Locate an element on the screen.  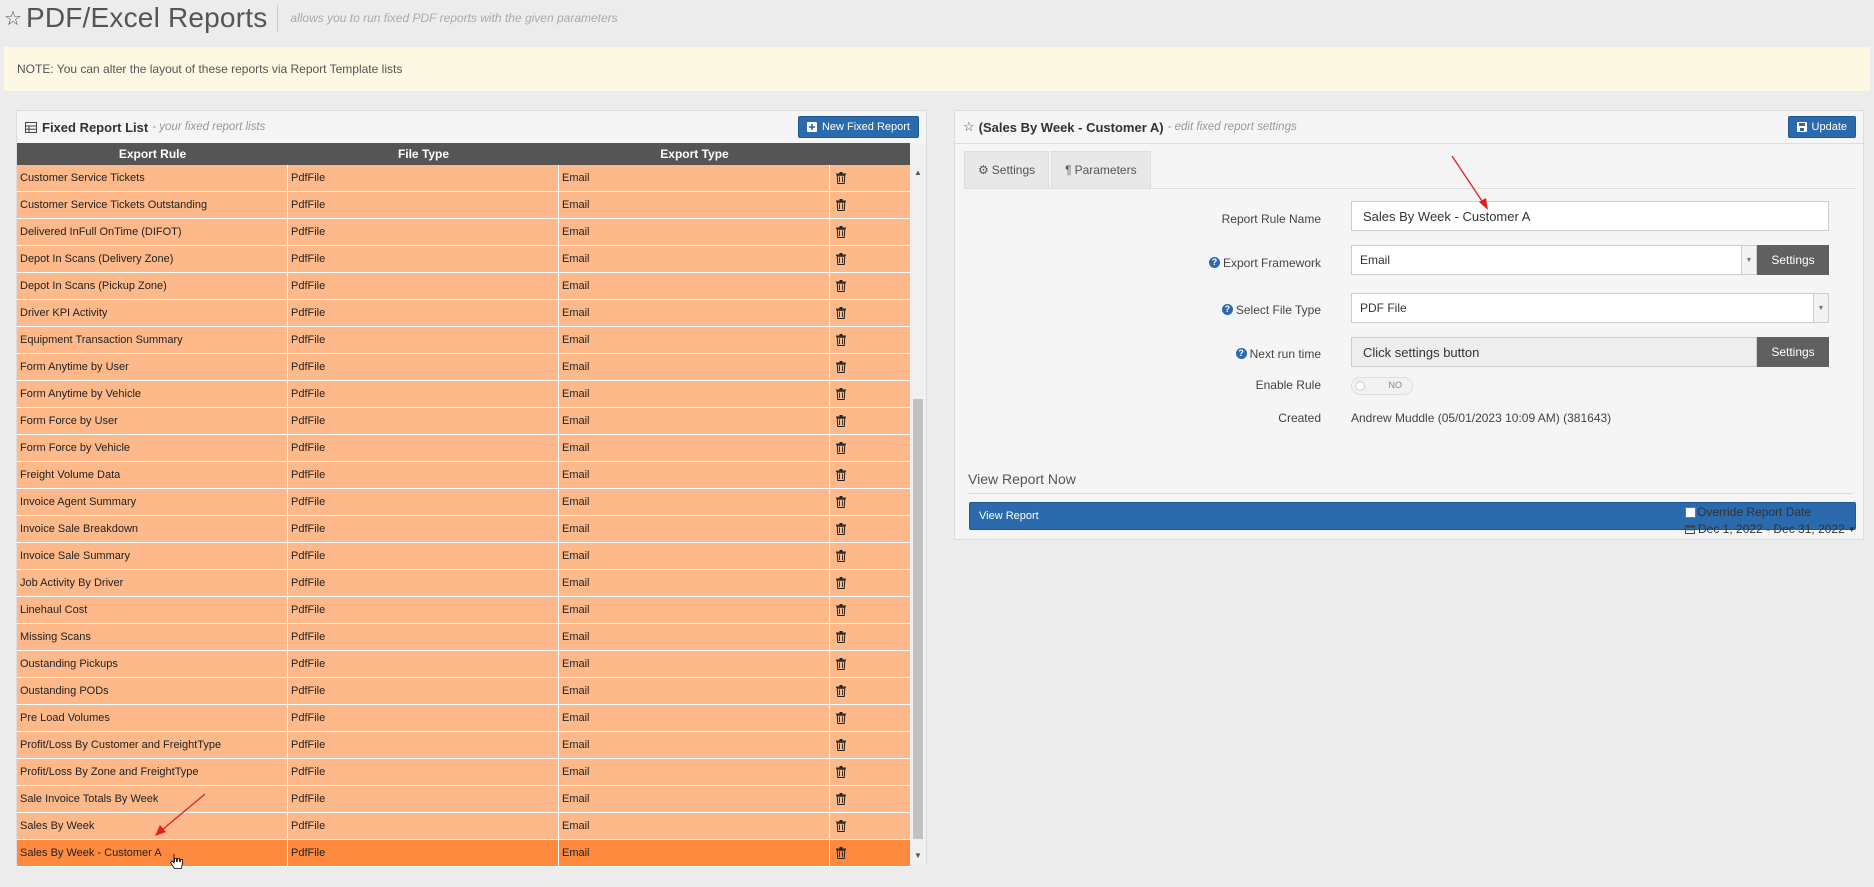
enable-rule-label: Enable Rule is located at coordinates (1288, 385).